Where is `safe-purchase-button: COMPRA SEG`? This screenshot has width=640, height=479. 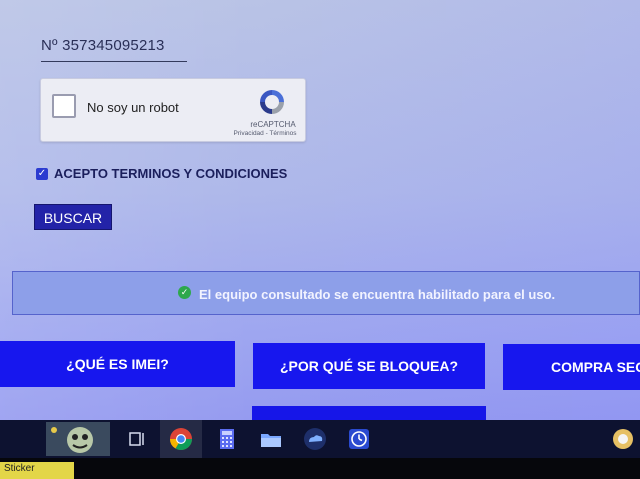 safe-purchase-button: COMPRA SEG is located at coordinates (571, 367).